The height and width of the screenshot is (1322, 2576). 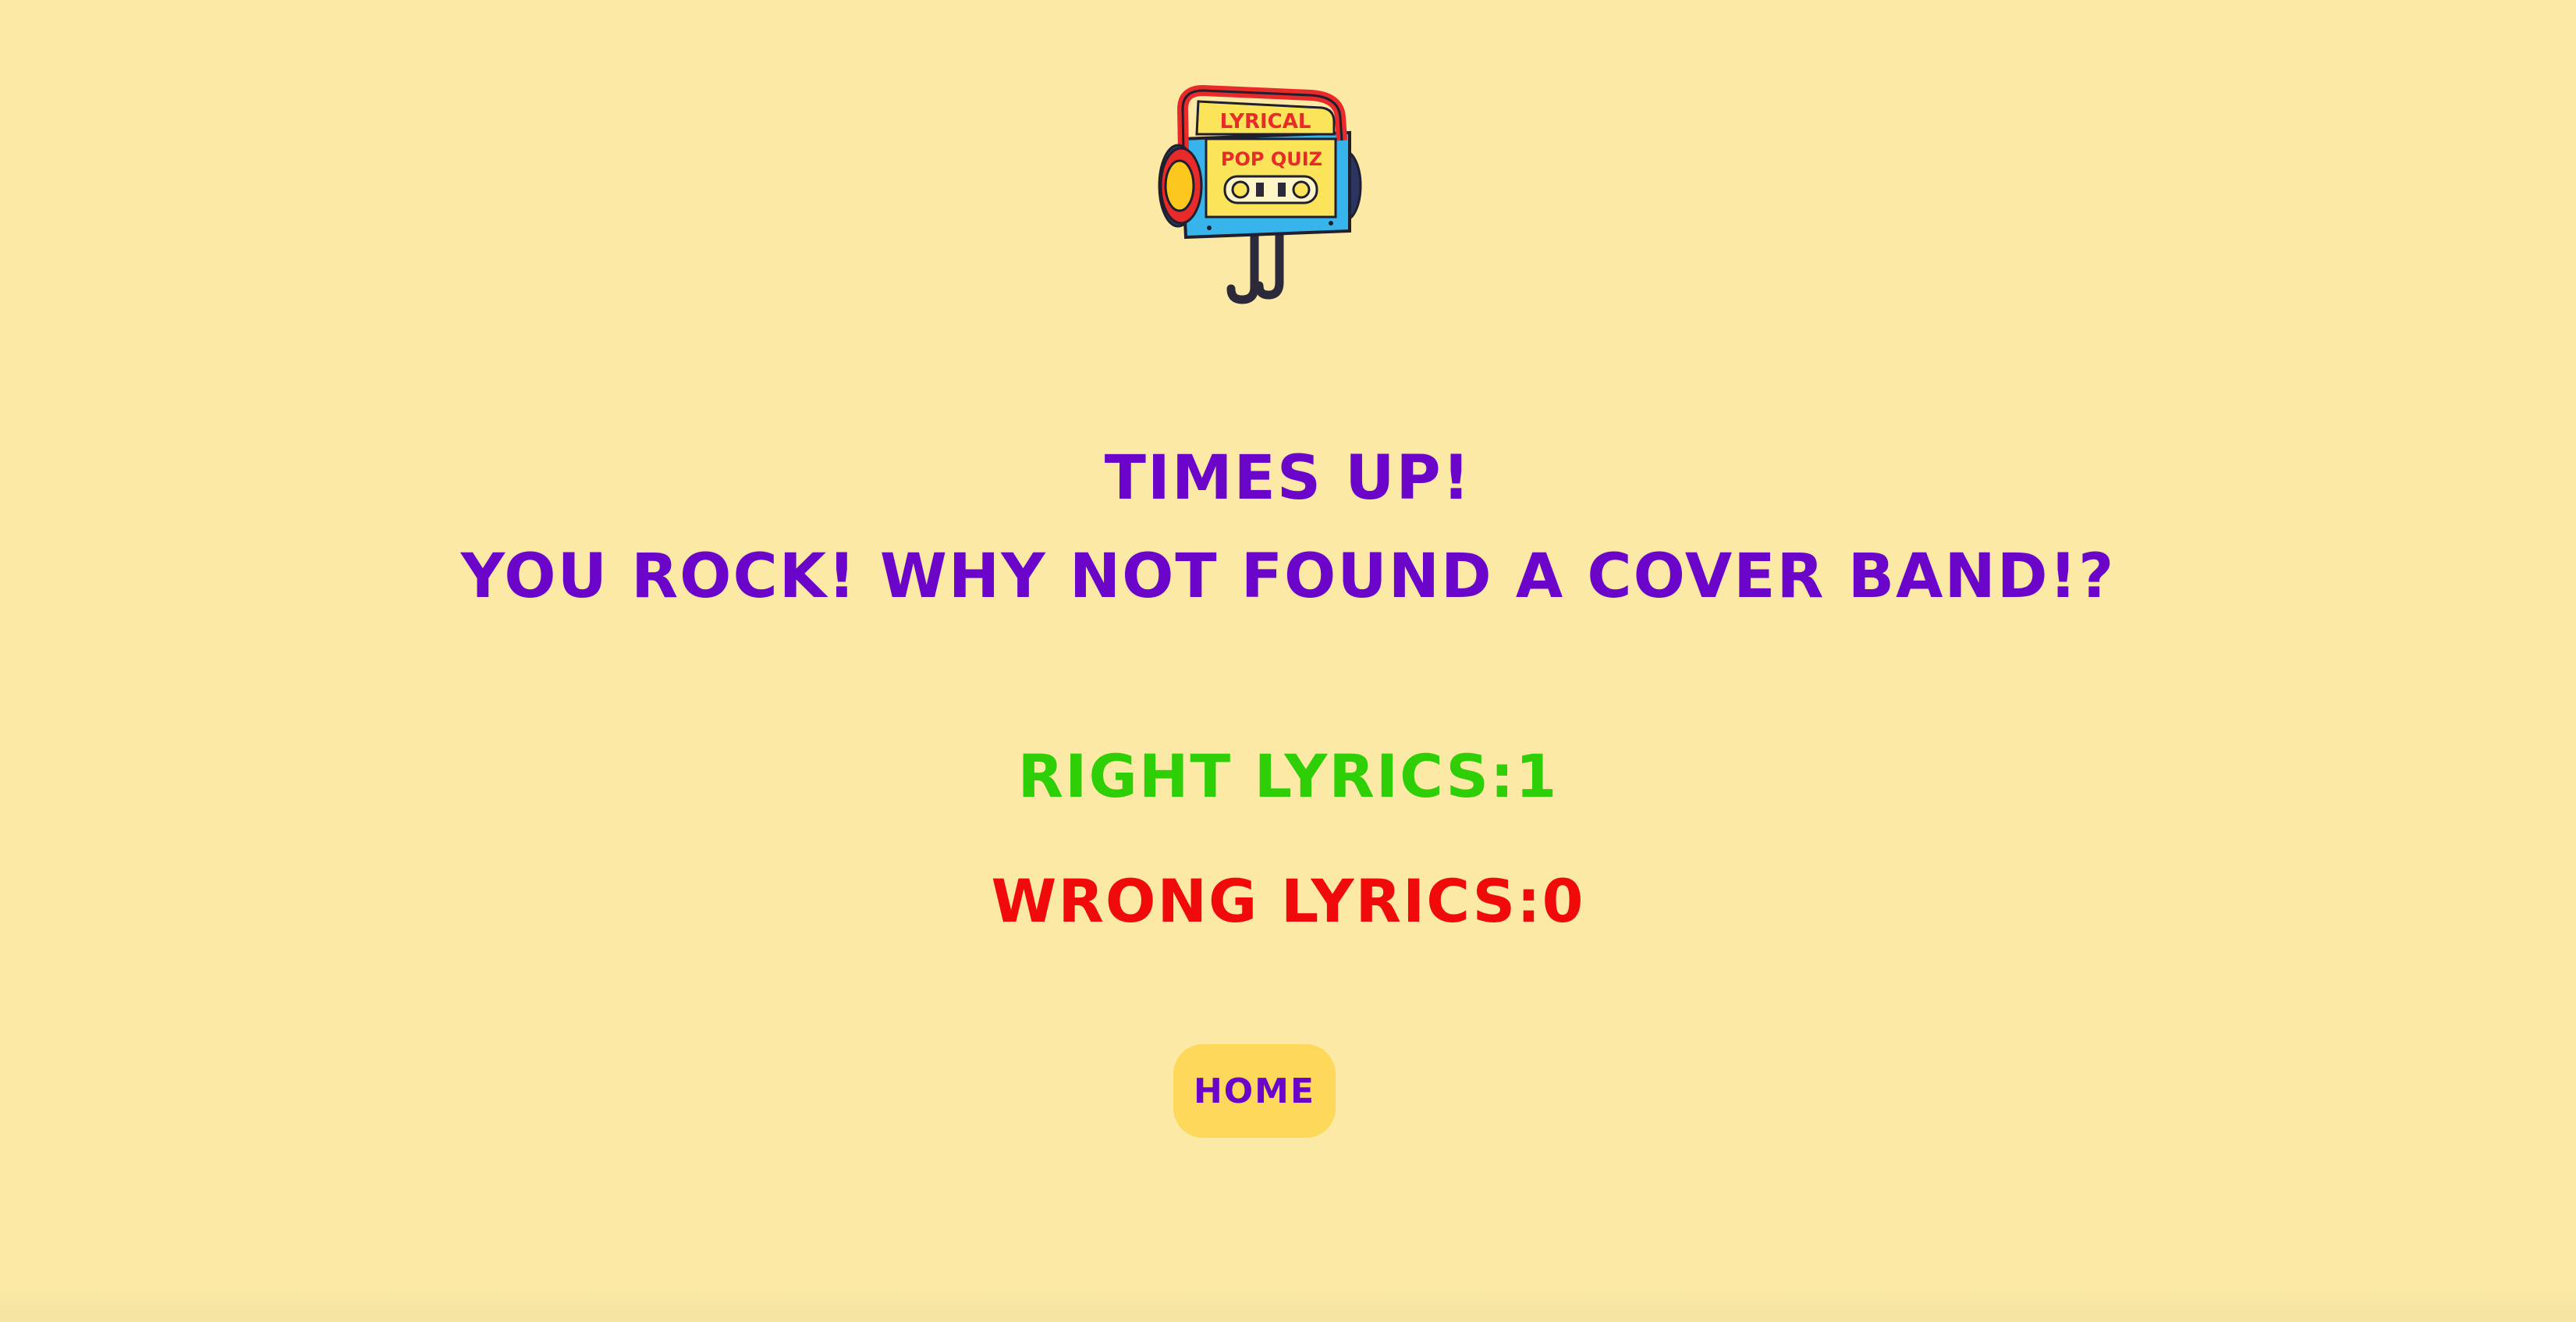 I want to click on wrong-lyrics-count: WRONG LYRICS:0, so click(x=1288, y=901).